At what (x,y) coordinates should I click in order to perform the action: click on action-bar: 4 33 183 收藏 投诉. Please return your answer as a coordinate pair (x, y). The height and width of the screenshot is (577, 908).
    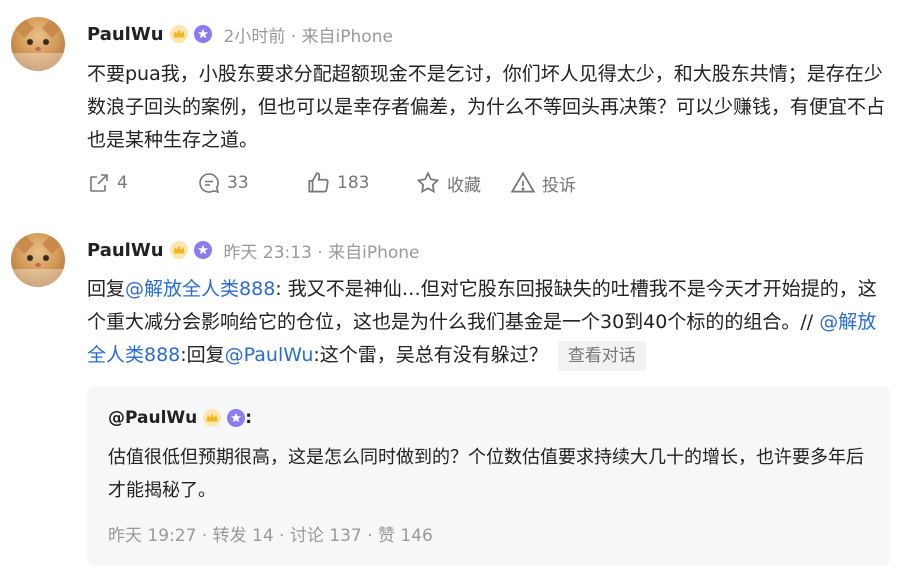
    Looking at the image, I should click on (487, 183).